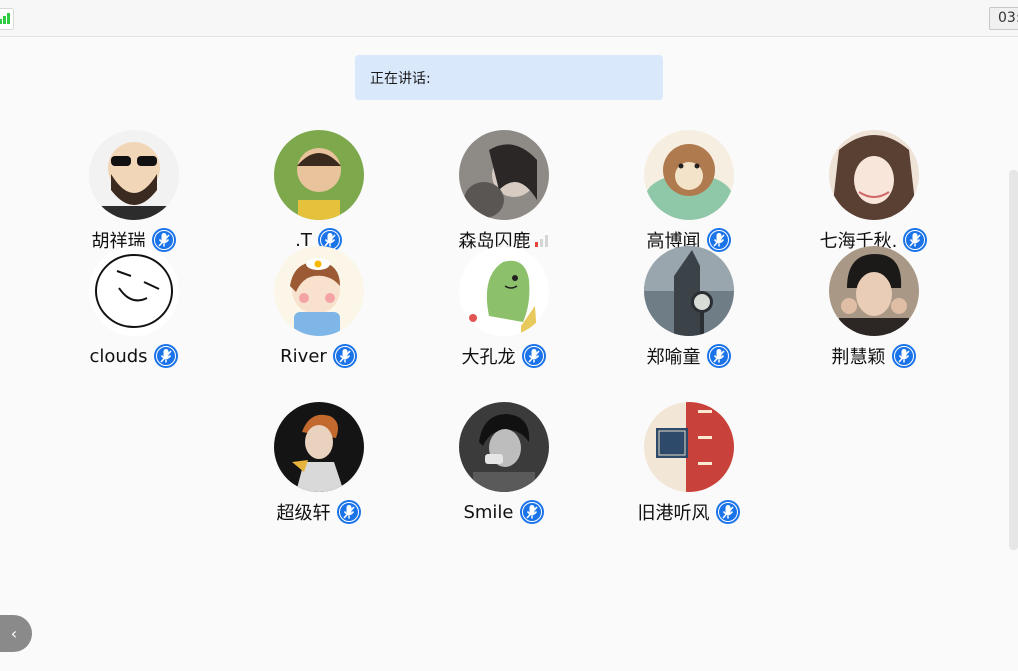 Image resolution: width=1018 pixels, height=671 pixels. I want to click on member-card: River, so click(319, 311).